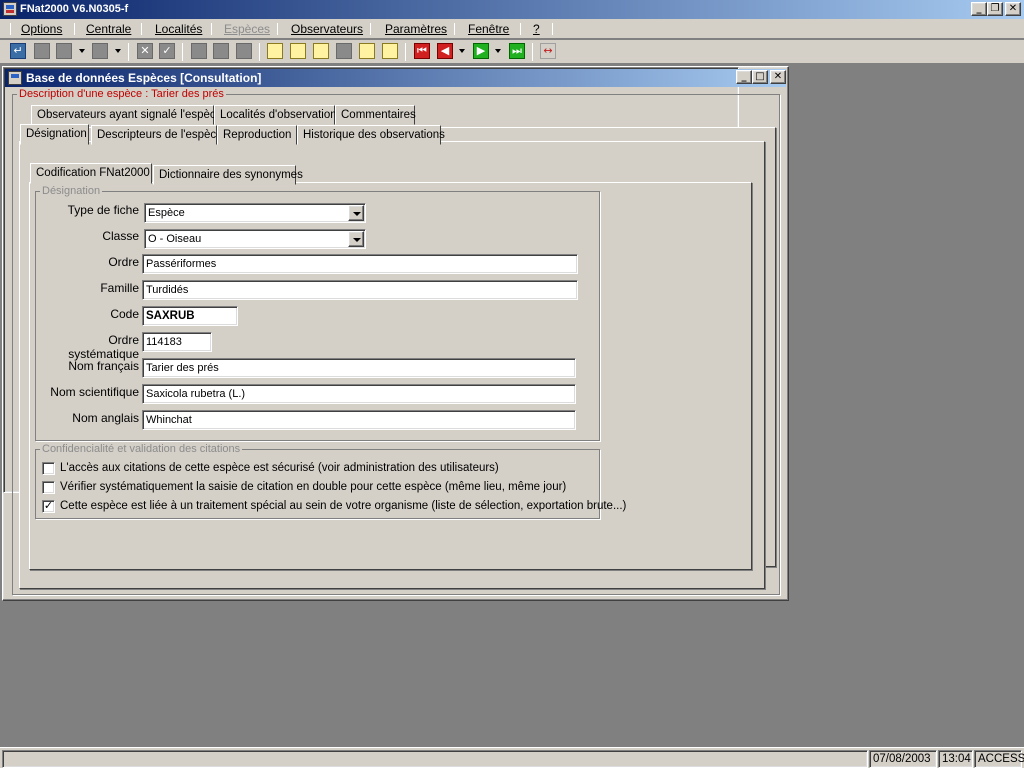  I want to click on swap-icon: ↔, so click(548, 51).